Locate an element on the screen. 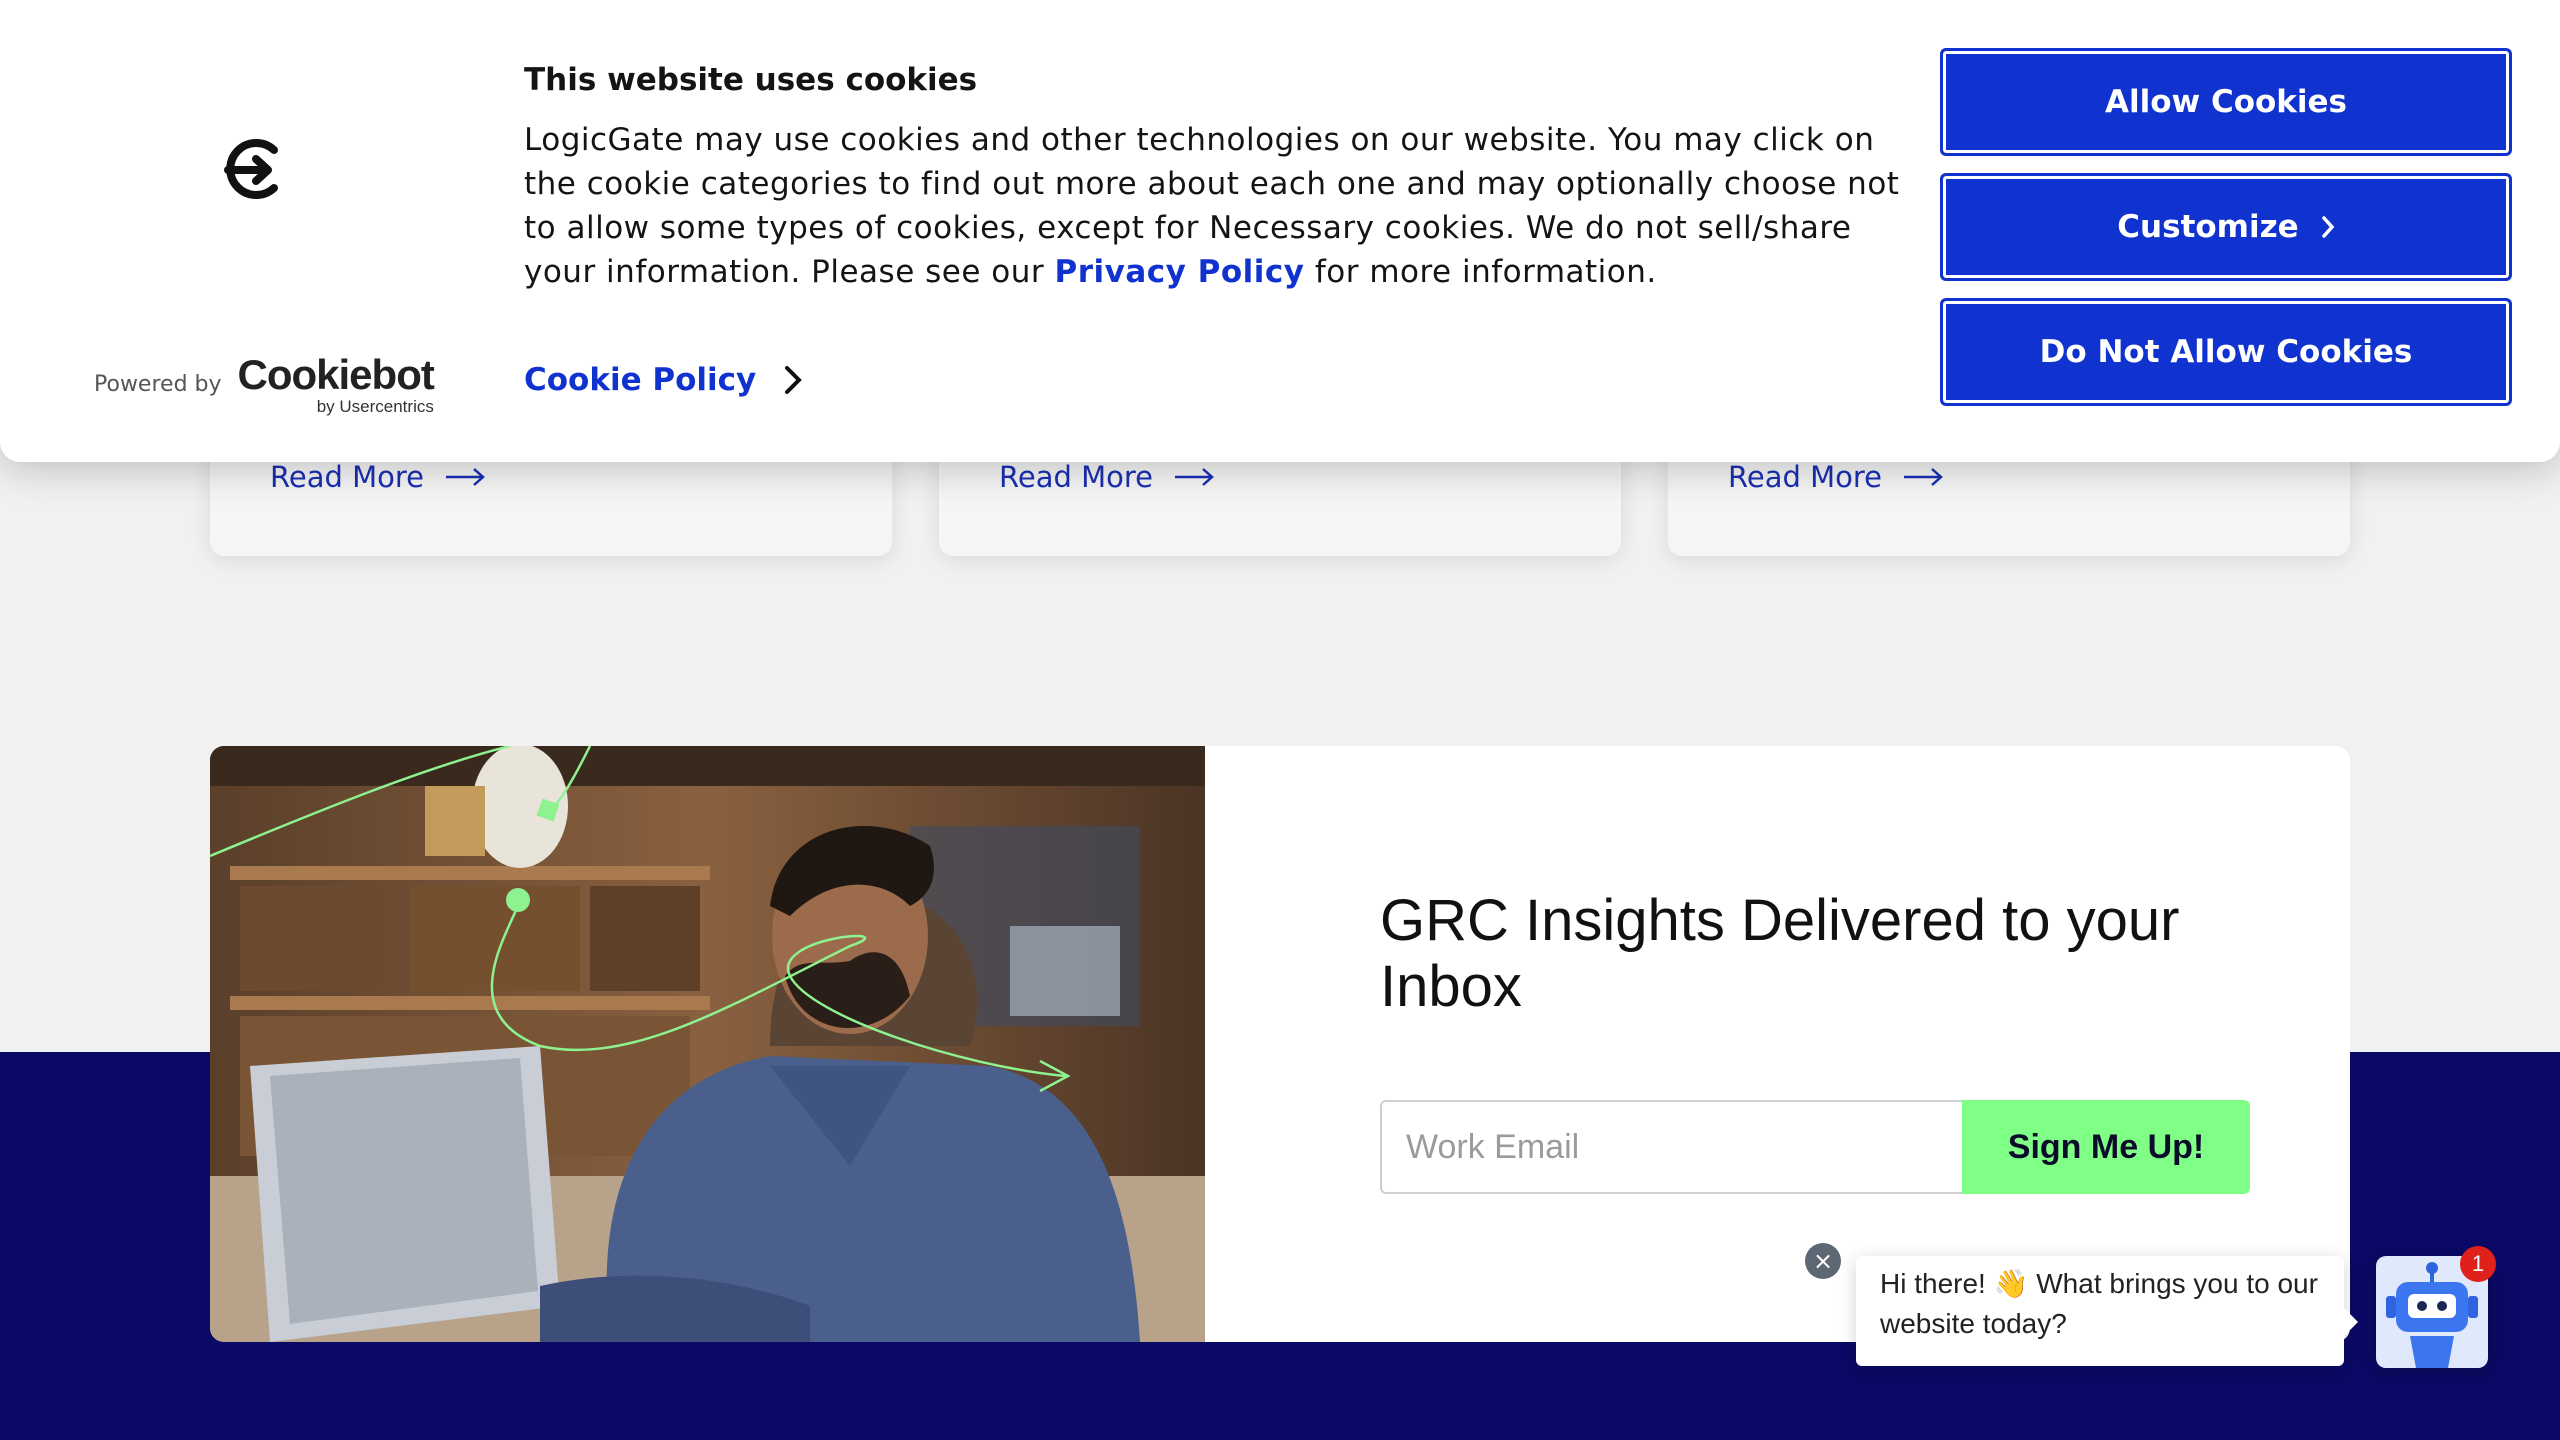 The width and height of the screenshot is (2560, 1440). signup-title: GRC Insights Delivered to your Inbox is located at coordinates (1780, 953).